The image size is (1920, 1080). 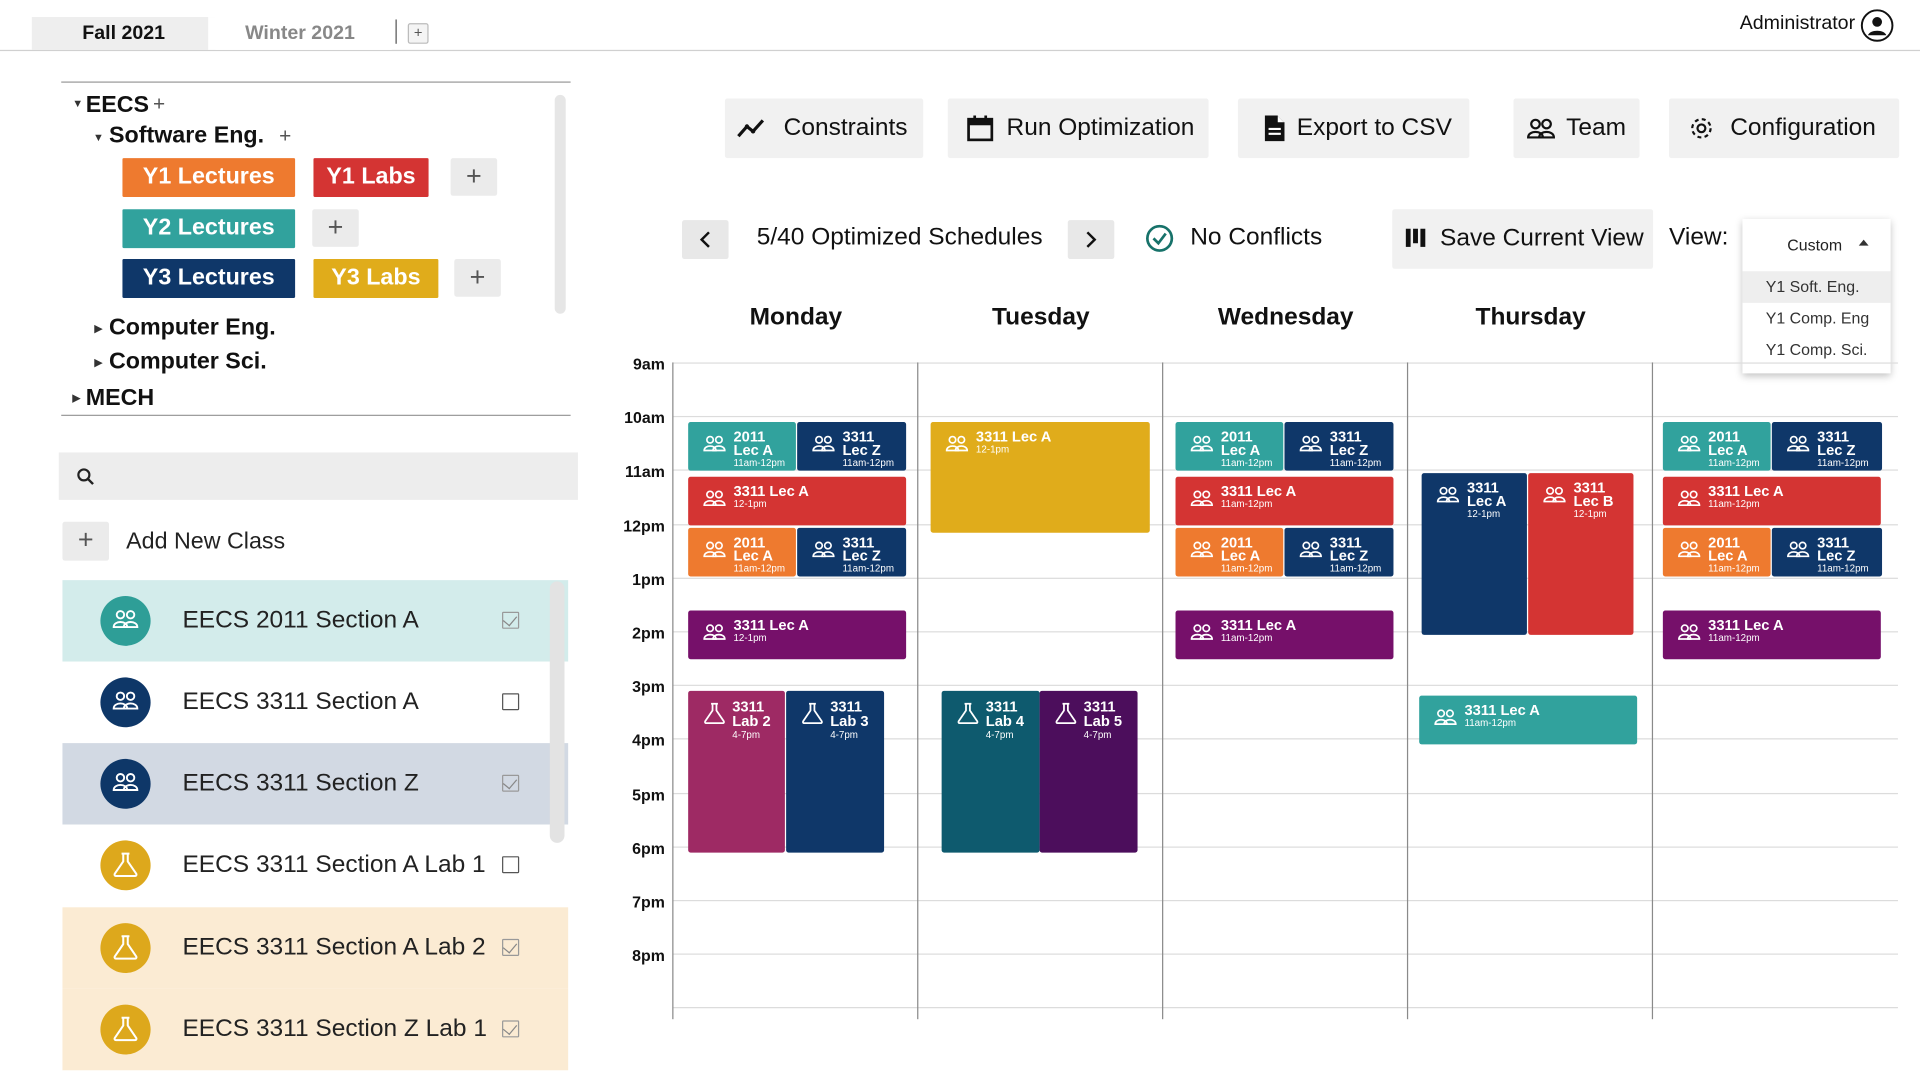 I want to click on tree-node-mech: MECH, so click(x=120, y=399).